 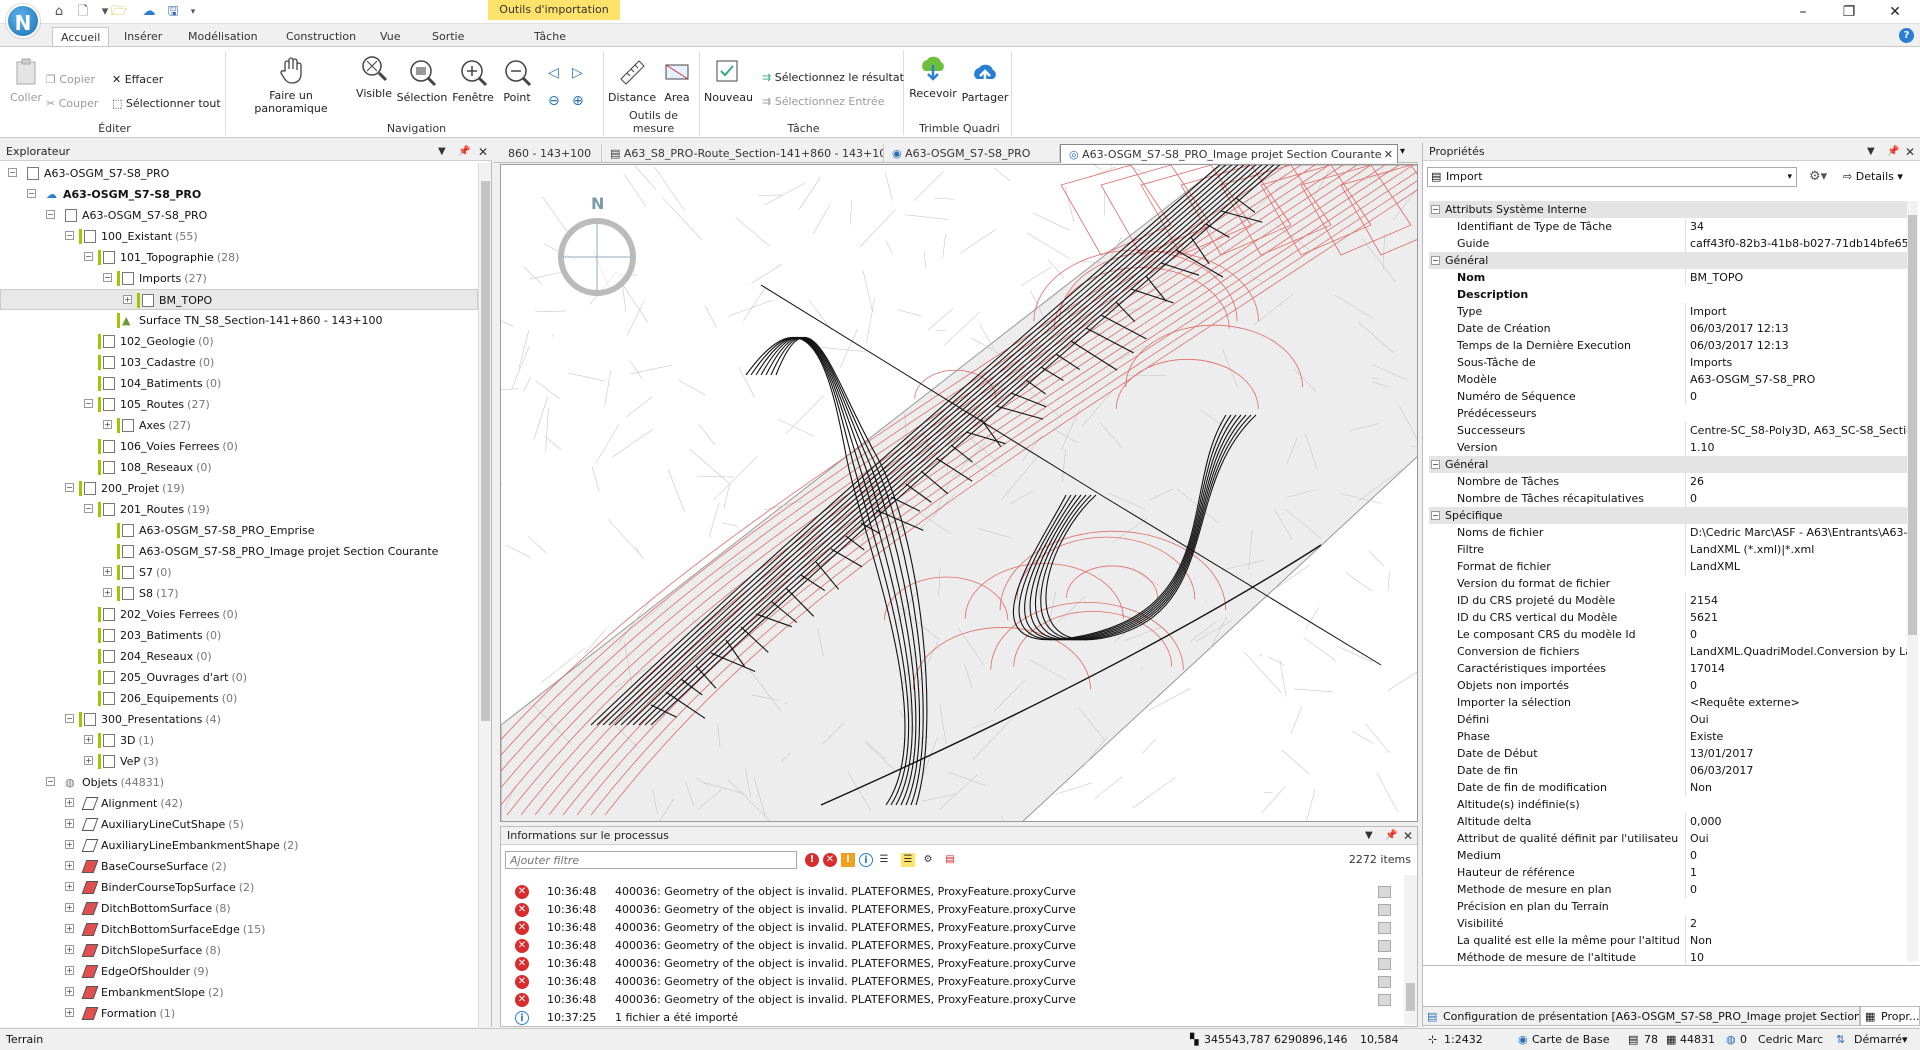 What do you see at coordinates (1668, 260) in the screenshot?
I see `property-category: − Général` at bounding box center [1668, 260].